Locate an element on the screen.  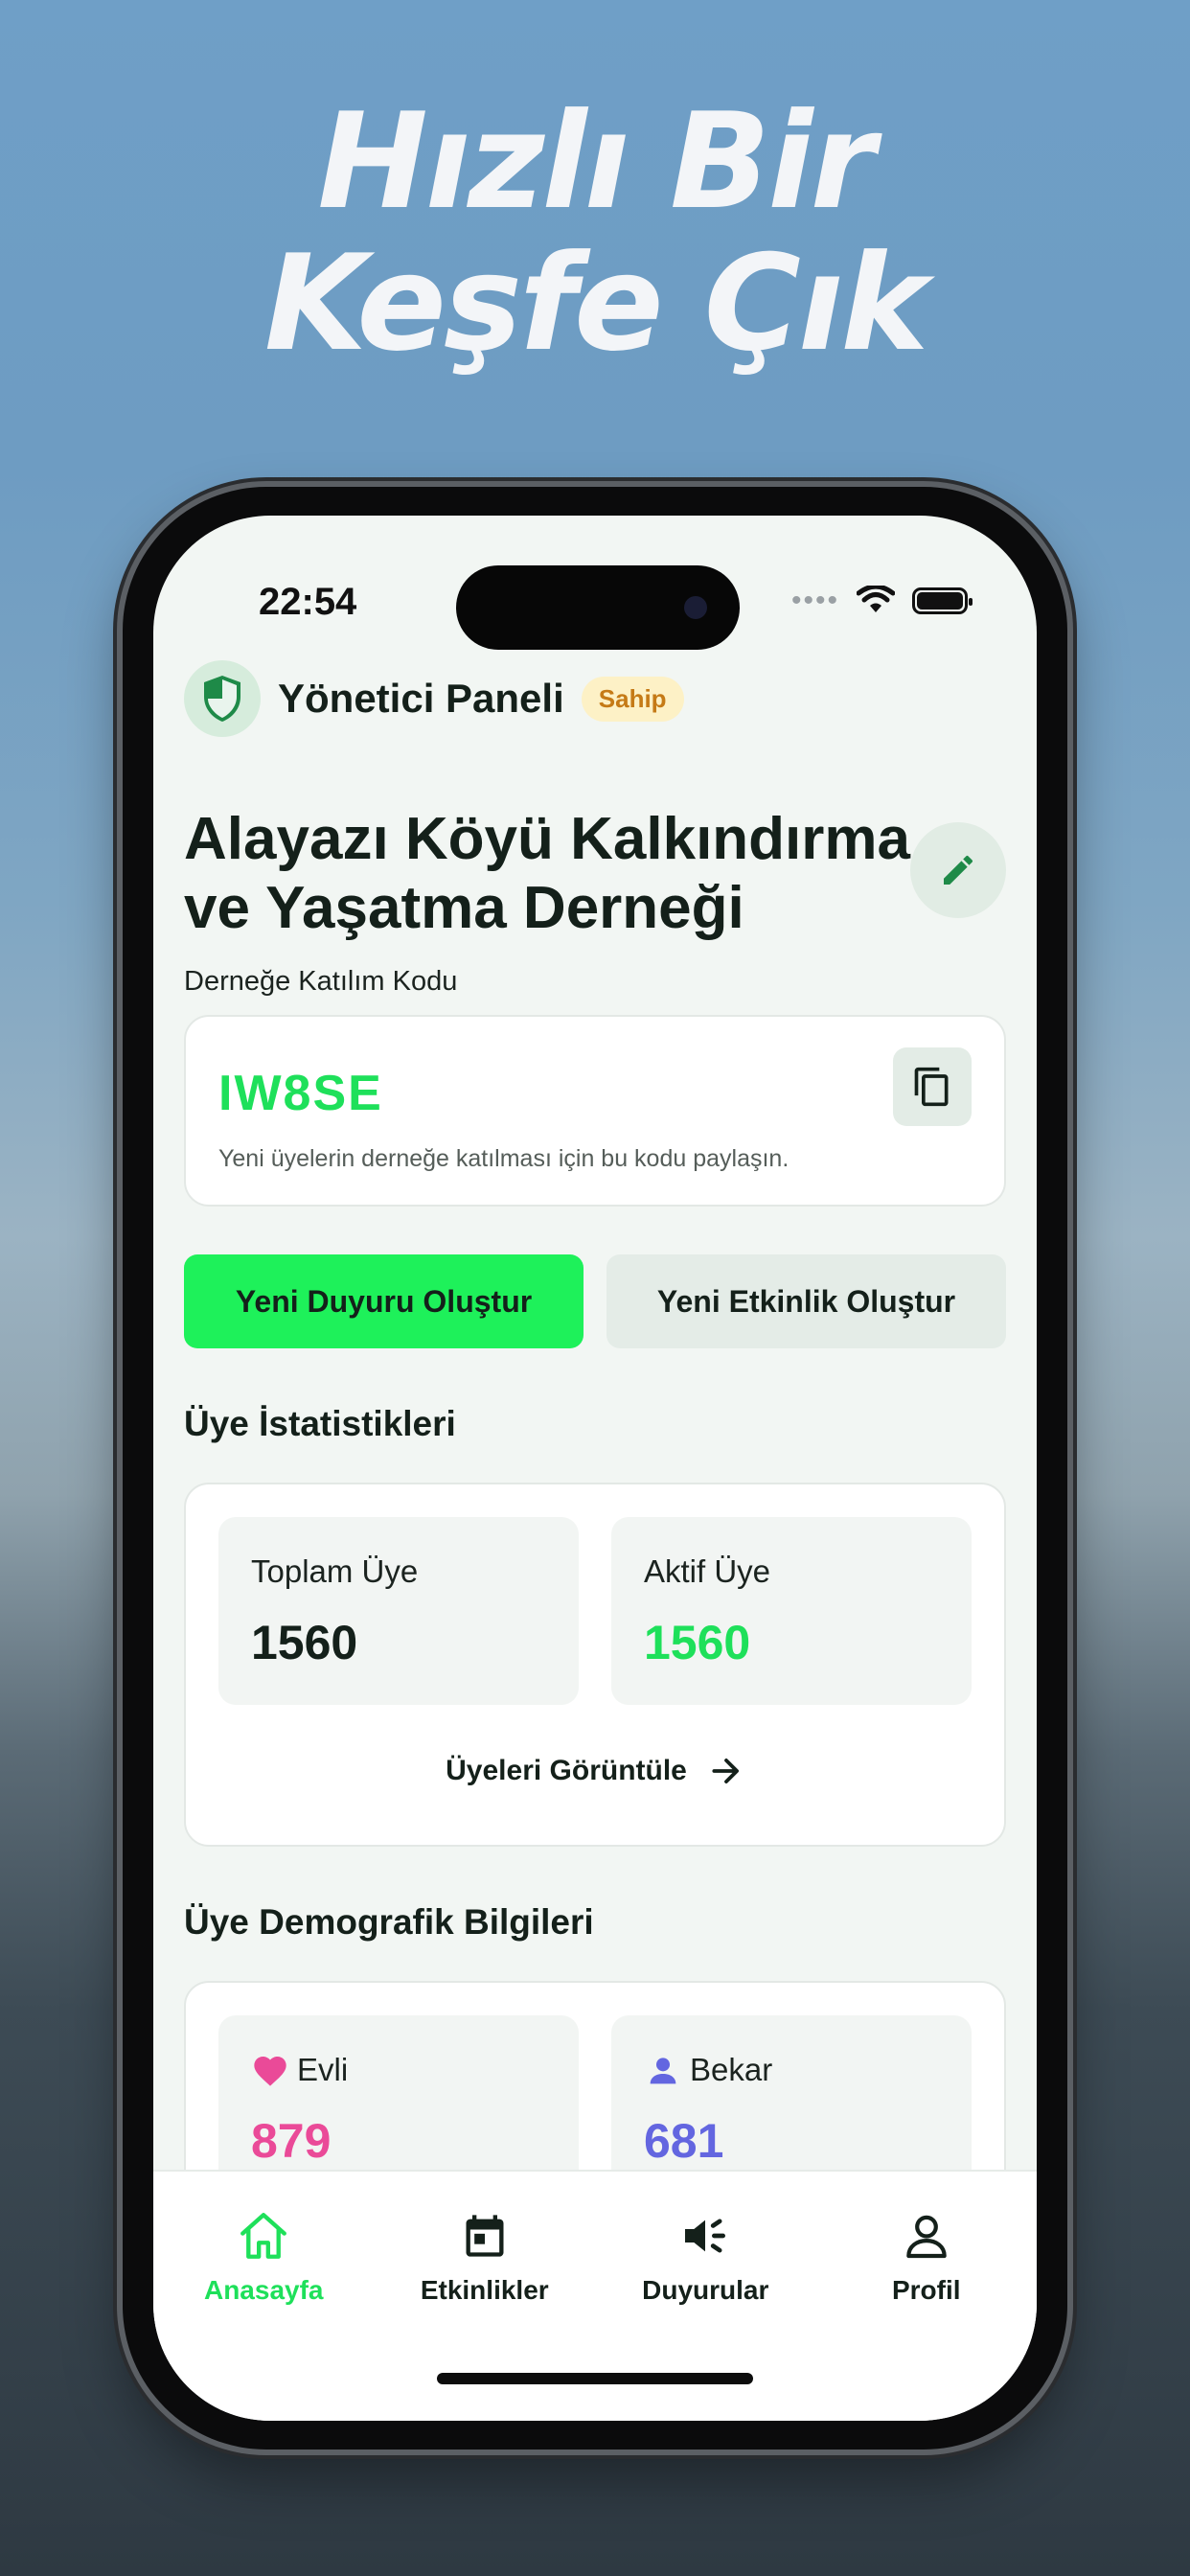
active-members-tile: Aktif Üye 1560 is located at coordinates (792, 1611).